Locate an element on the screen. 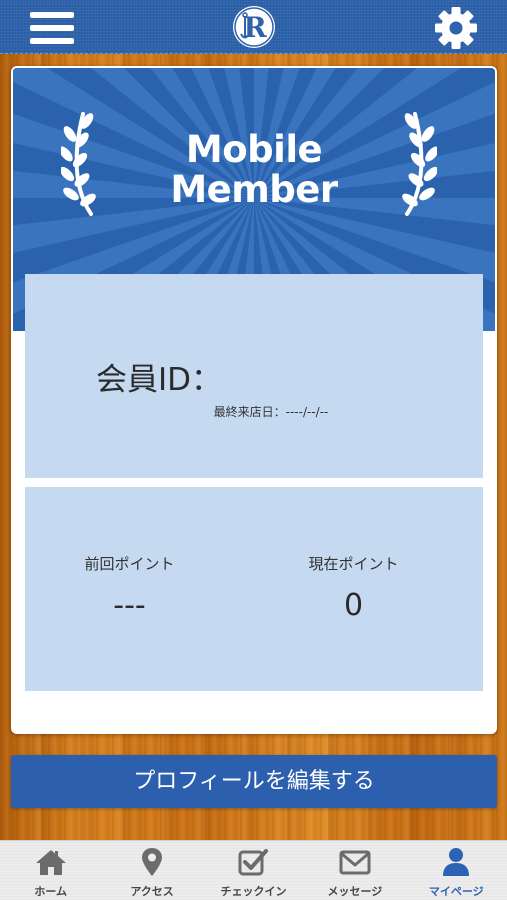  current-points-label: 現在ポイント is located at coordinates (353, 564).